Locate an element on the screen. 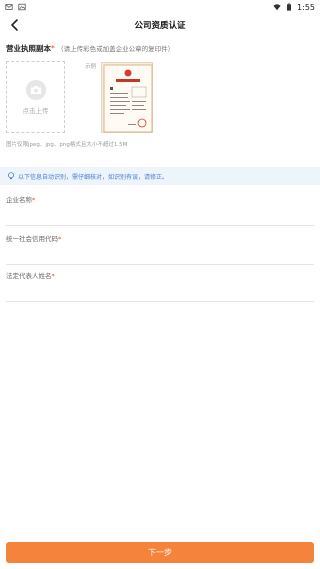 This screenshot has height=569, width=320. status-time: 1:55 is located at coordinates (306, 7).